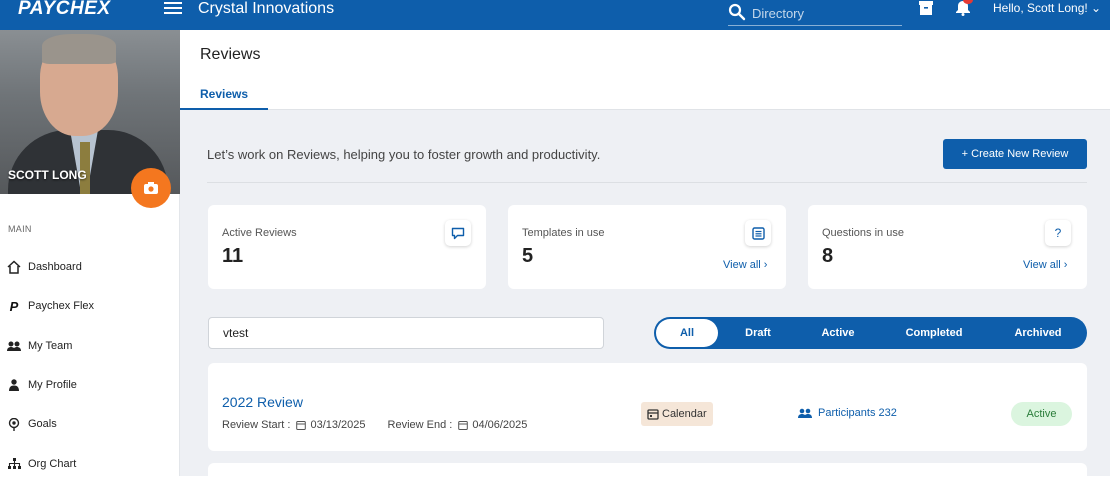  What do you see at coordinates (47, 175) in the screenshot?
I see `profile-name: SCOTT LONG` at bounding box center [47, 175].